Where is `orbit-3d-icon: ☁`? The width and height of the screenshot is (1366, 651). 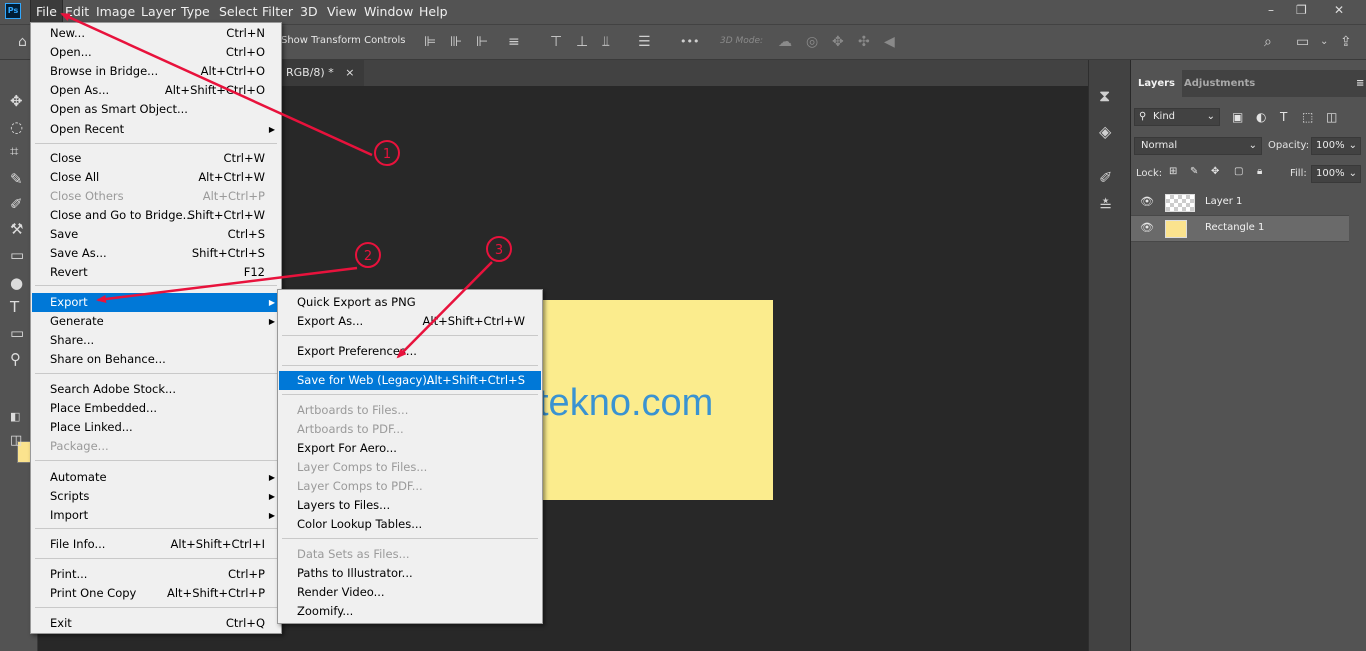 orbit-3d-icon: ☁ is located at coordinates (785, 42).